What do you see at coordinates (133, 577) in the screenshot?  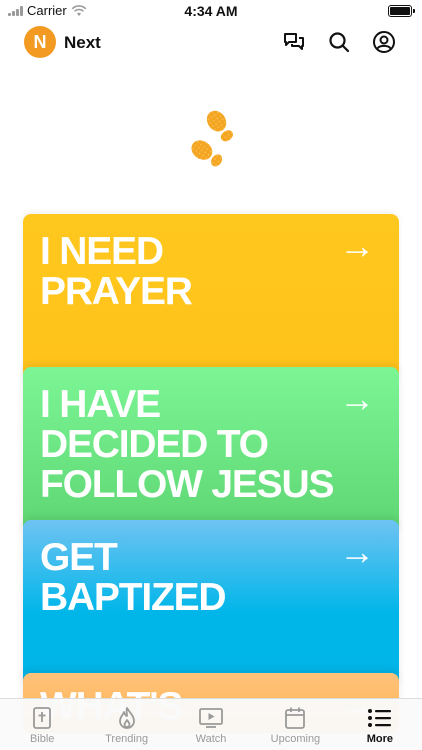 I see `card-title: GET BAPTIZED` at bounding box center [133, 577].